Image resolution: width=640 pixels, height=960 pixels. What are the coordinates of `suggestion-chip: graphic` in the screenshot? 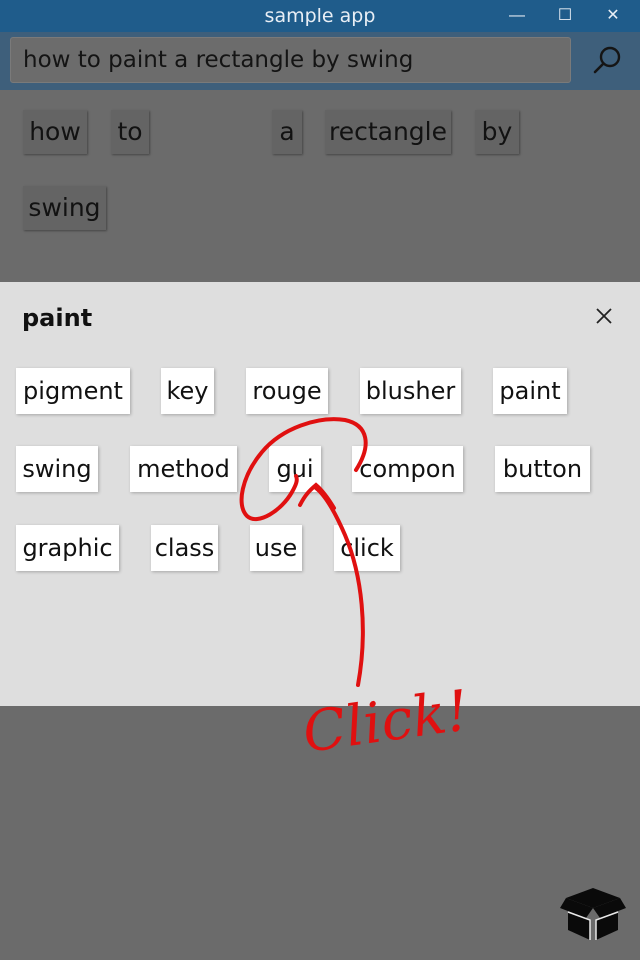 It's located at (67, 548).